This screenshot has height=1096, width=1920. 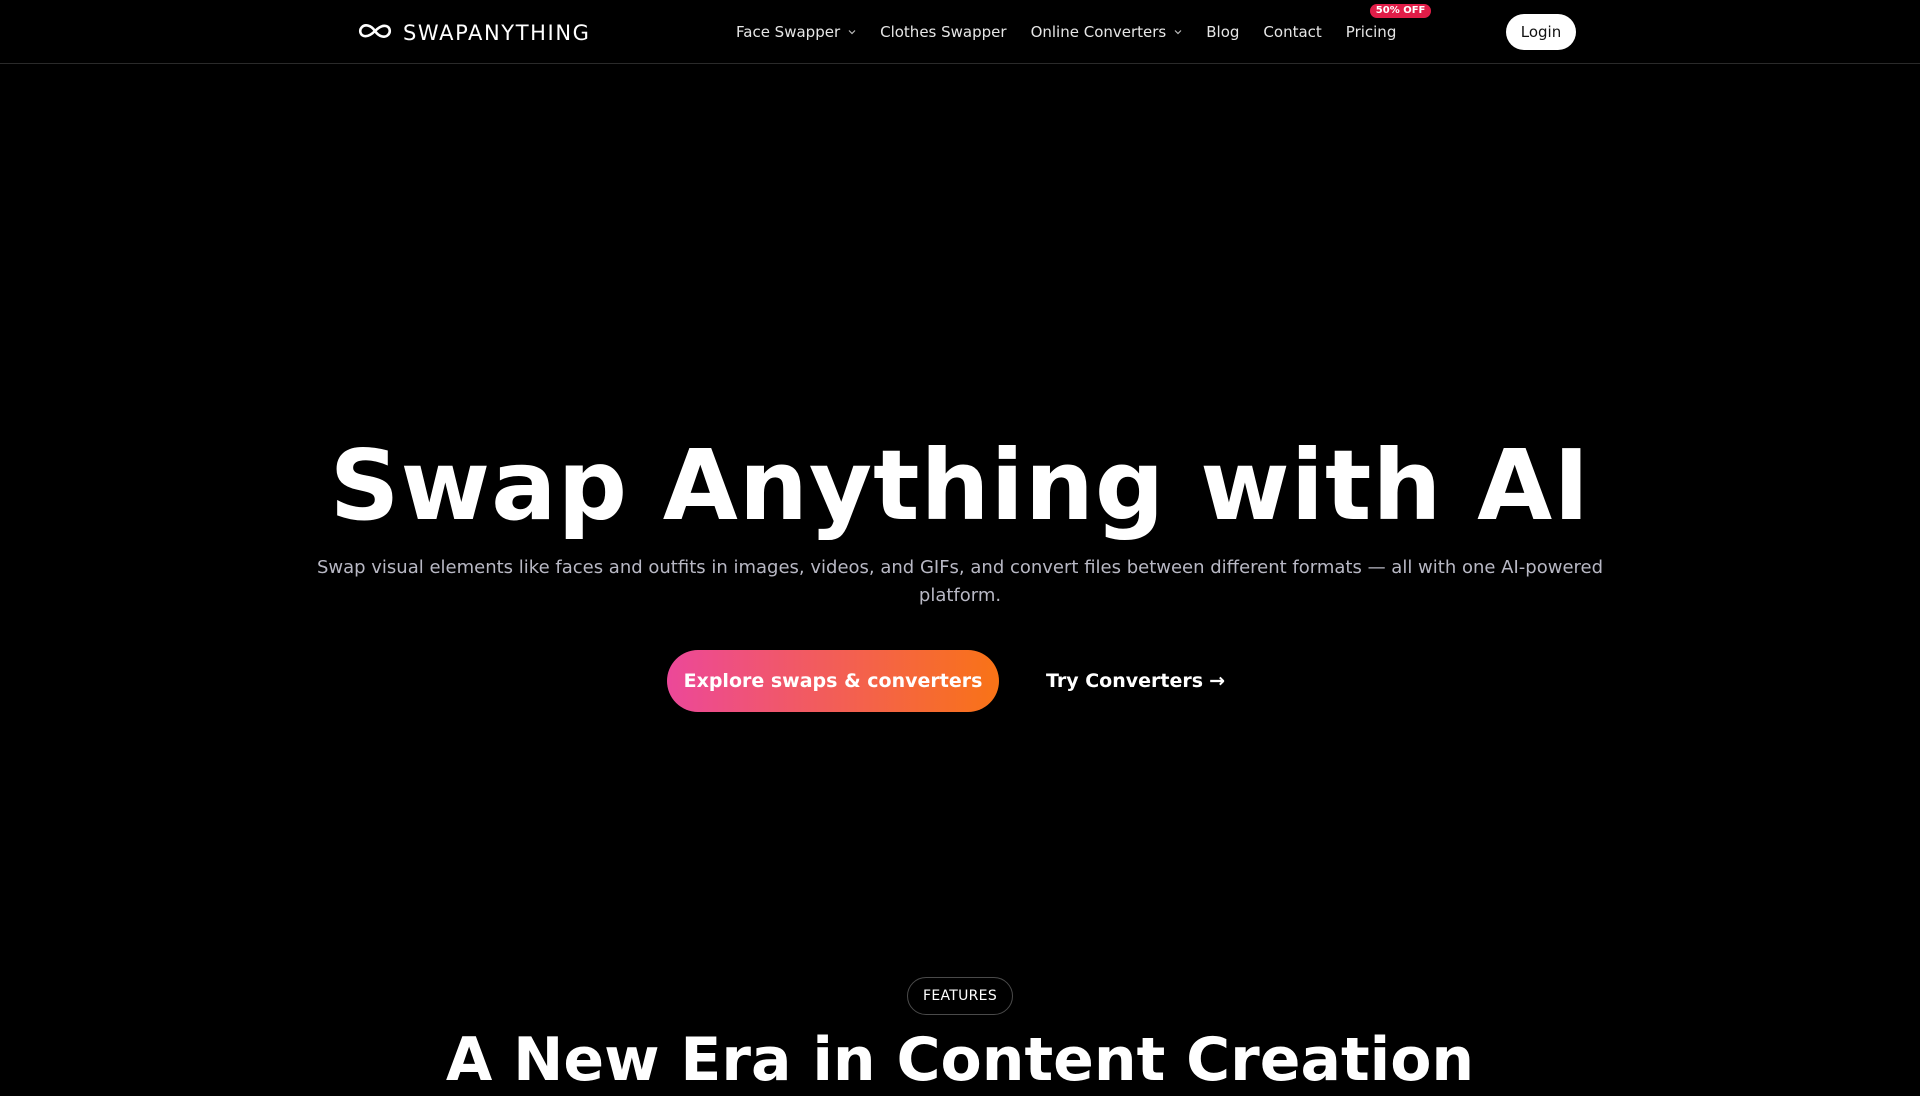 I want to click on nav-label: Face Swapper, so click(x=788, y=32).